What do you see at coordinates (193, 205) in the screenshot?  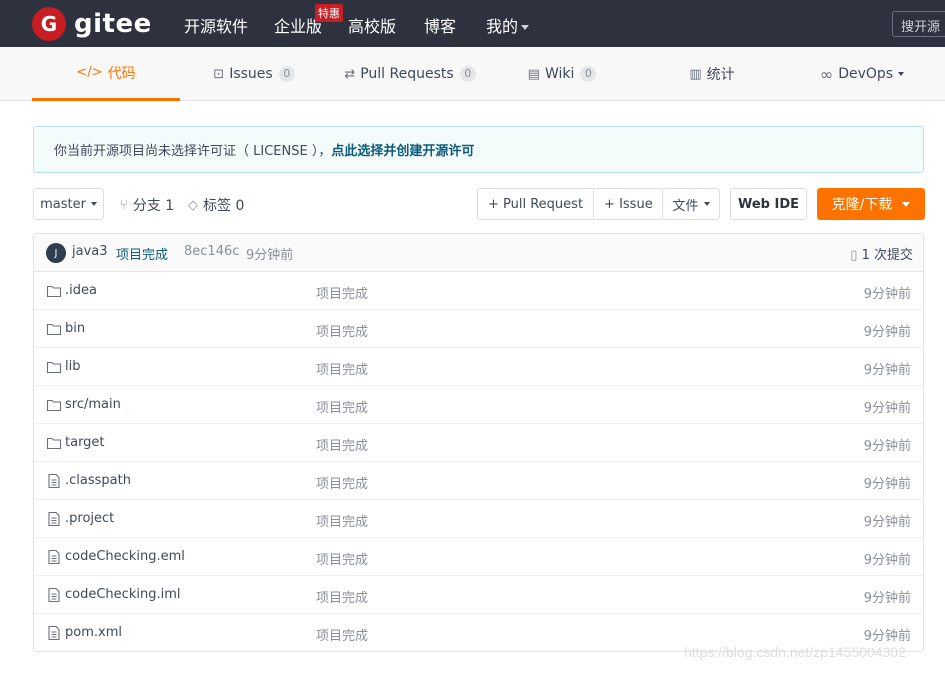 I see `tag-icon: ◇` at bounding box center [193, 205].